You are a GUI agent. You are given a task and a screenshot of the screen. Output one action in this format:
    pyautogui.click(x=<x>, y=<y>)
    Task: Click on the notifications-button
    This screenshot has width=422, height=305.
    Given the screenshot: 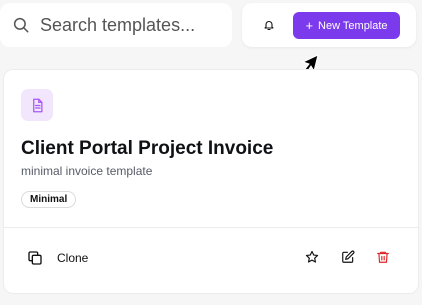 What is the action you would take?
    pyautogui.click(x=269, y=25)
    